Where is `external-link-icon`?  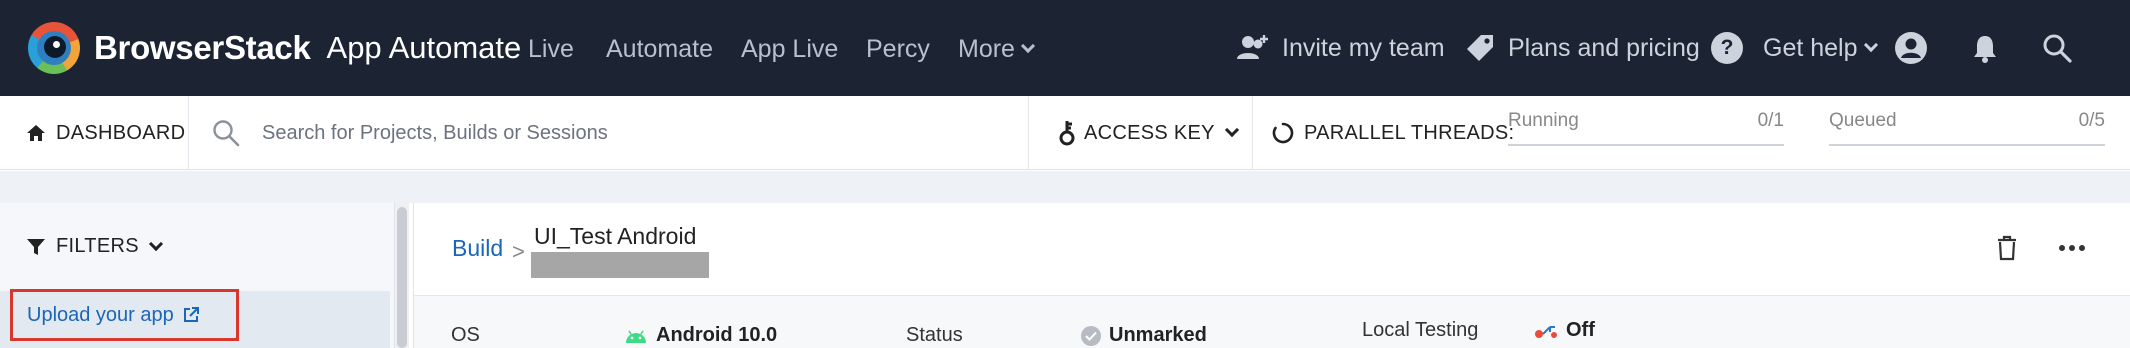 external-link-icon is located at coordinates (191, 314).